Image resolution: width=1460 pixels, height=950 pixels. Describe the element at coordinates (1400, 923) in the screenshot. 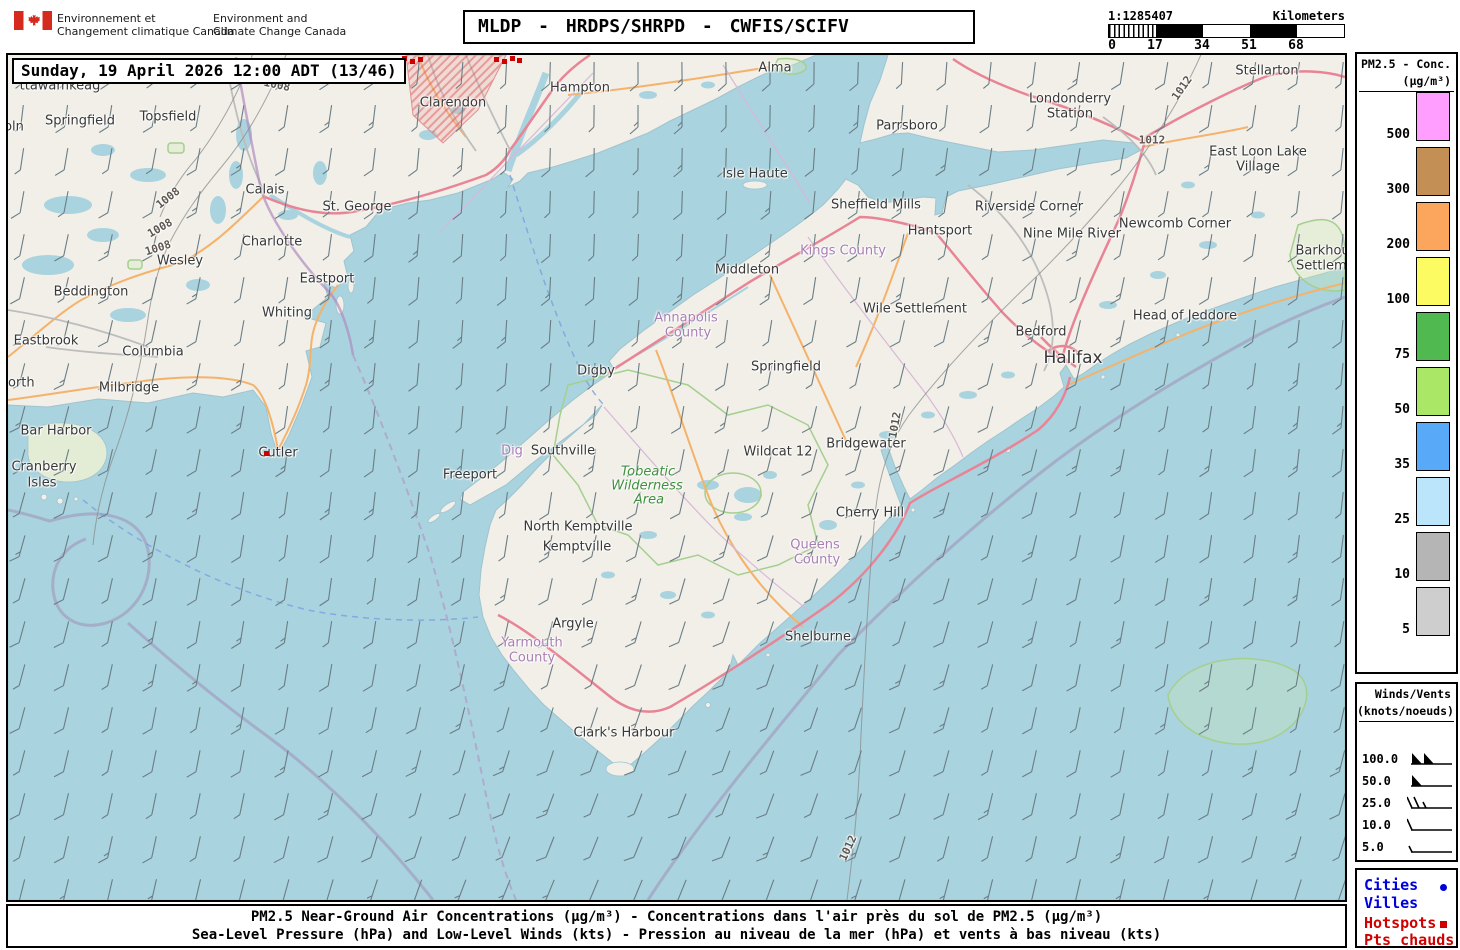

I see `hotspots-label-en: Hotspots` at that location.